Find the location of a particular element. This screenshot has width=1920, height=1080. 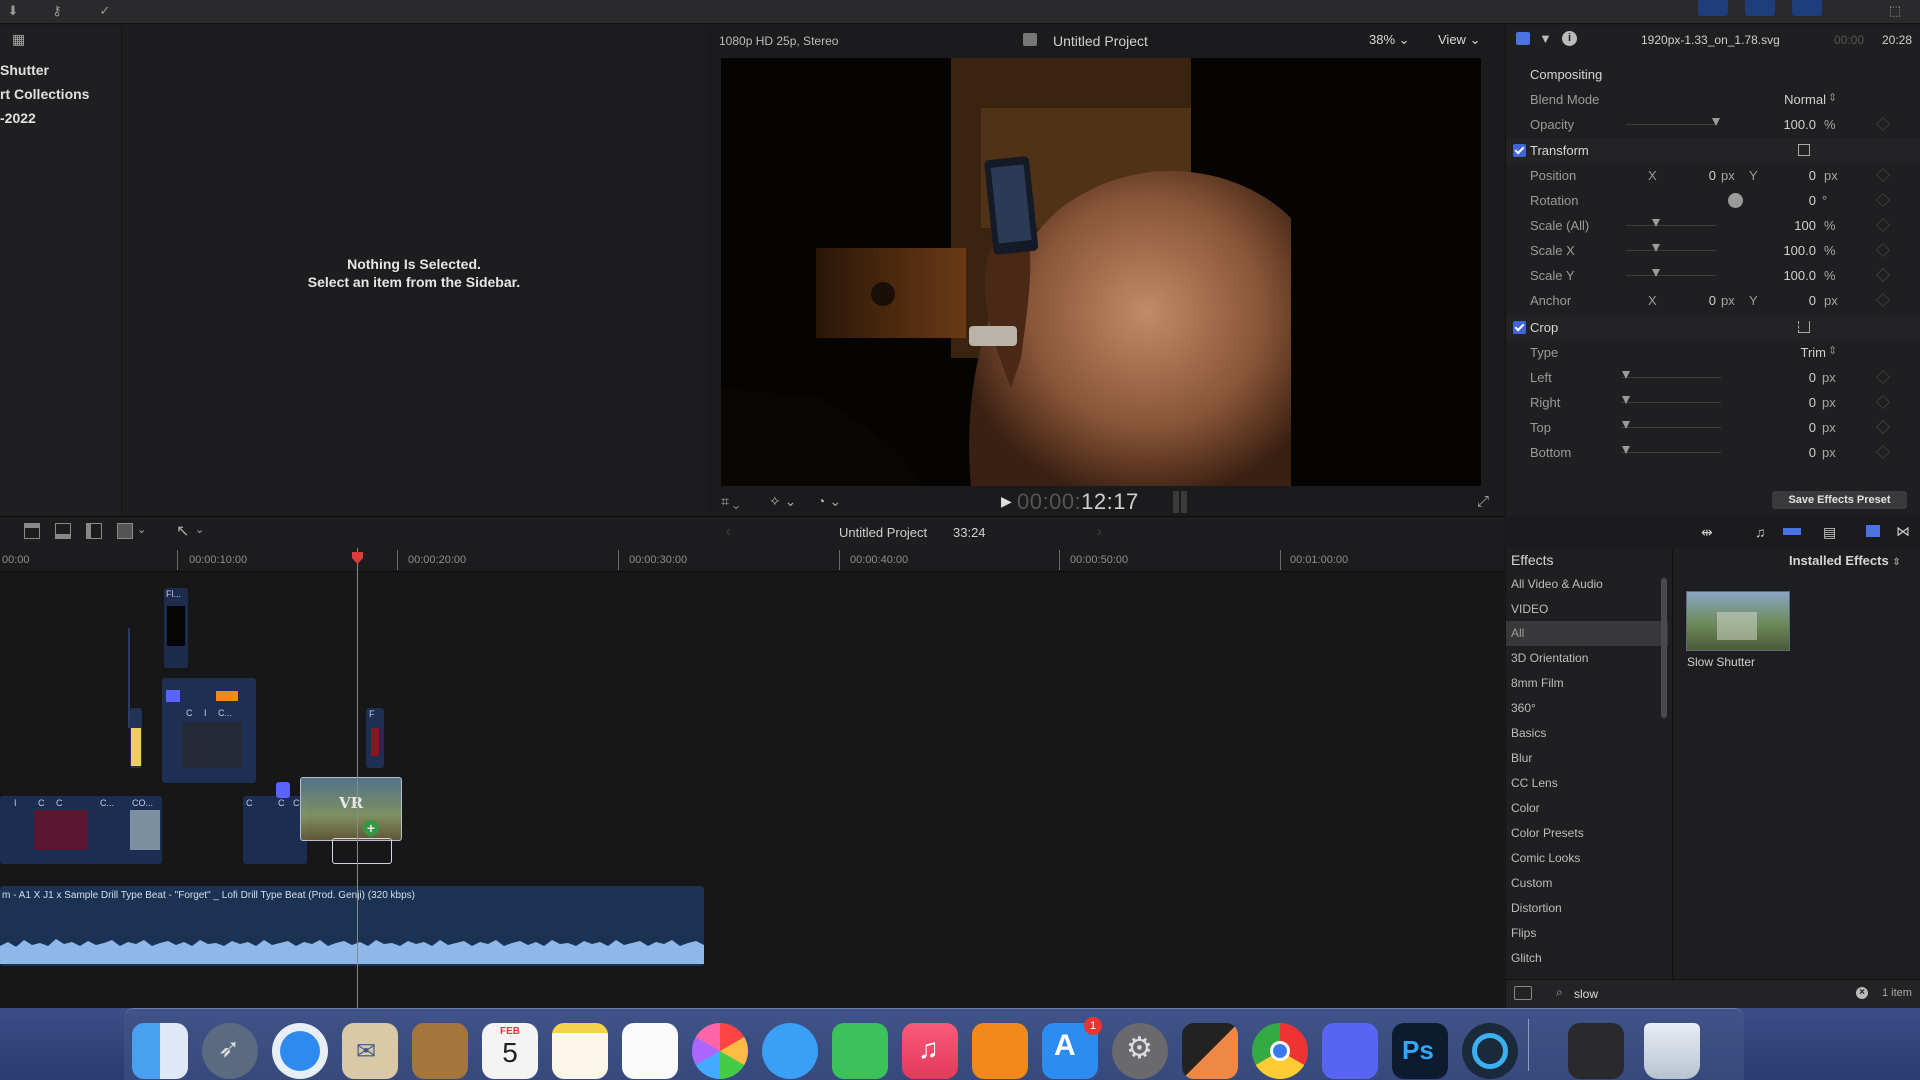

crop-right-knob is located at coordinates (1626, 400).